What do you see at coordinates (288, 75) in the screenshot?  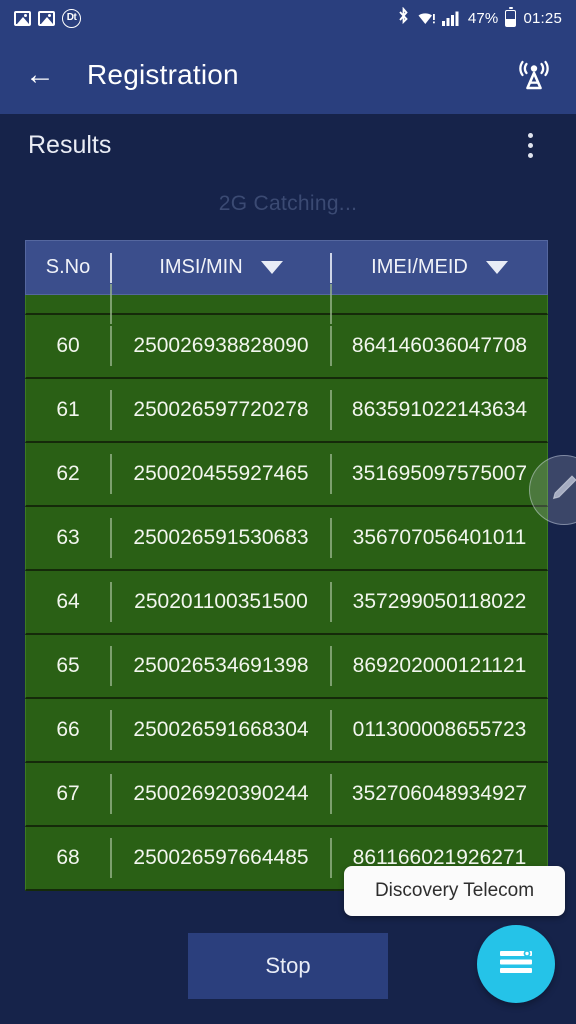 I see `app-bar: ← Registration` at bounding box center [288, 75].